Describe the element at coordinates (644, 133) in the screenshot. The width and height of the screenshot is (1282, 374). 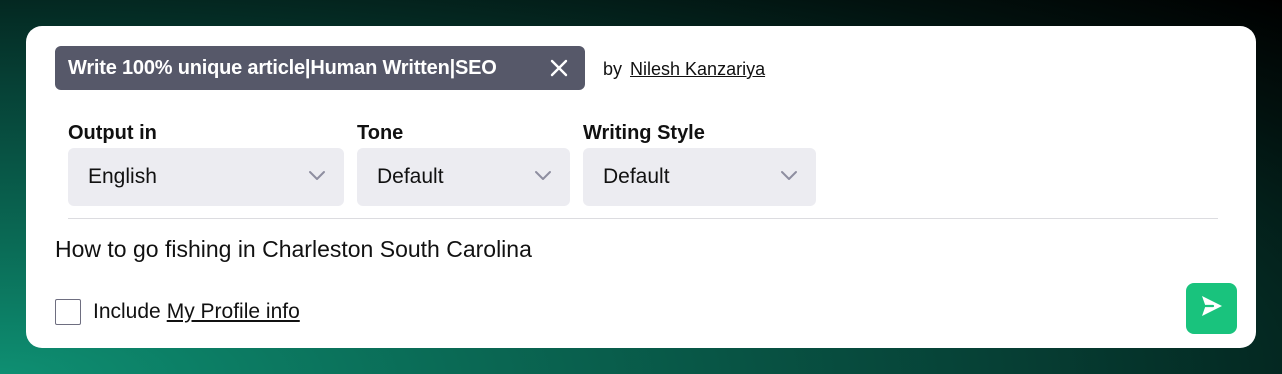
I see `writing-style-label: Writing Style` at that location.